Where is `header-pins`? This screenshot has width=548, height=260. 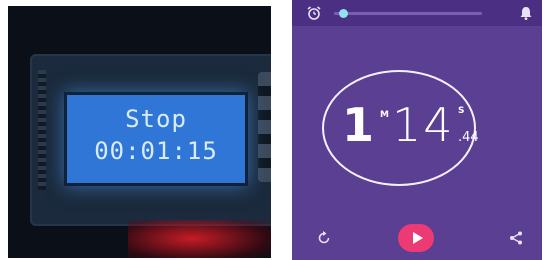
header-pins is located at coordinates (42, 130).